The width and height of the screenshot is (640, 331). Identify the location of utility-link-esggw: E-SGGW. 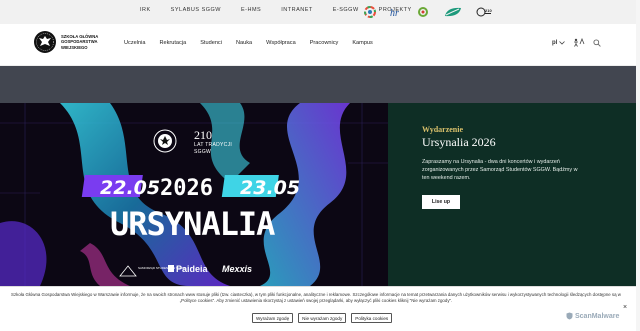
(346, 10).